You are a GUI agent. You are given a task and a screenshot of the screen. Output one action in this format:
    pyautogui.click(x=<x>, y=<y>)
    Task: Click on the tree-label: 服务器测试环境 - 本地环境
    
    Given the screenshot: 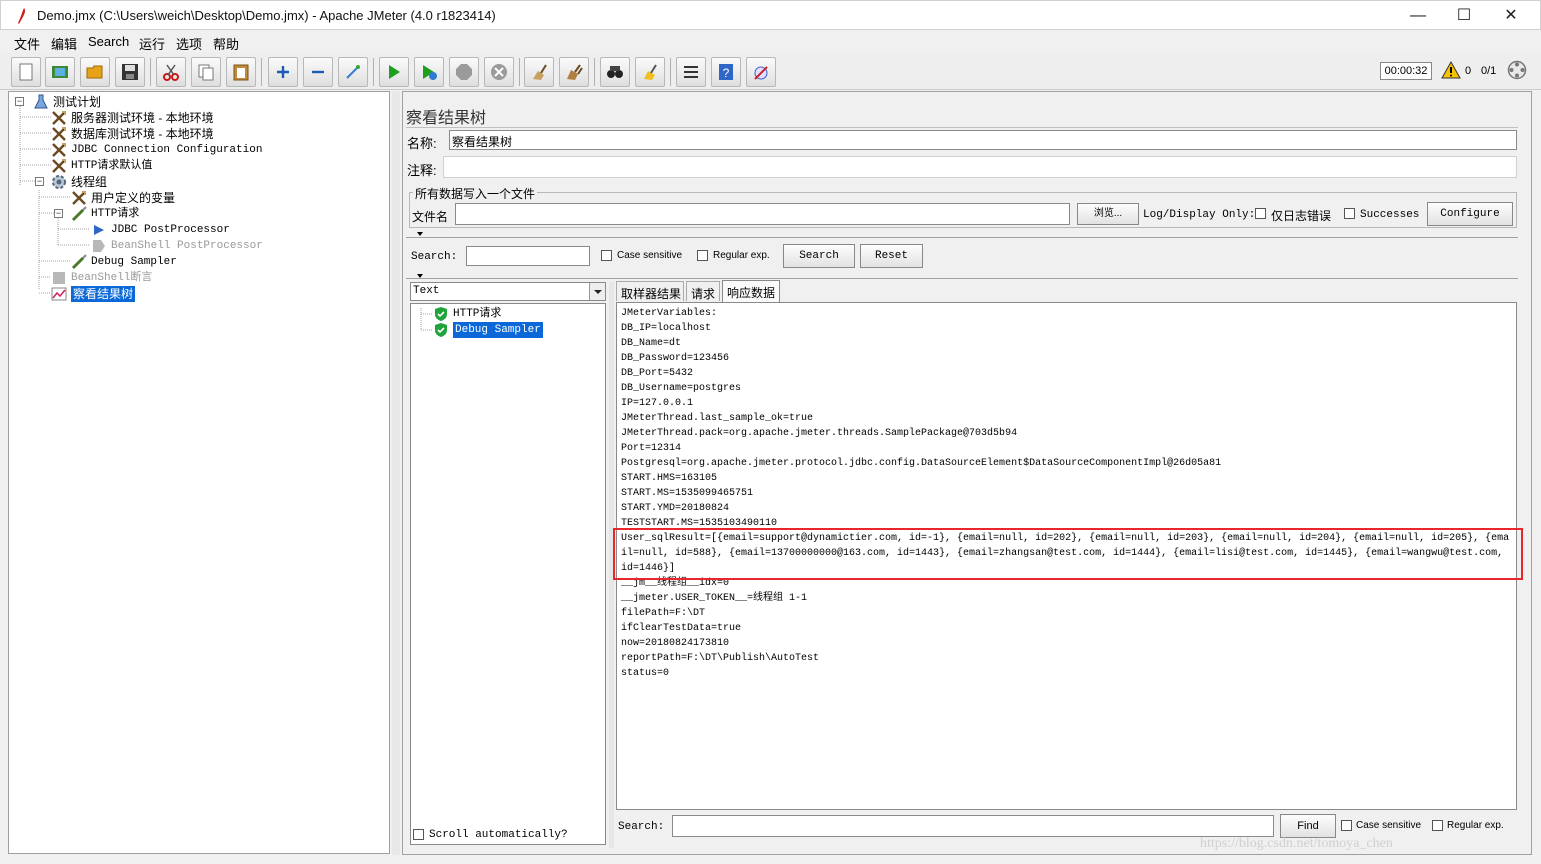 What is the action you would take?
    pyautogui.click(x=142, y=118)
    